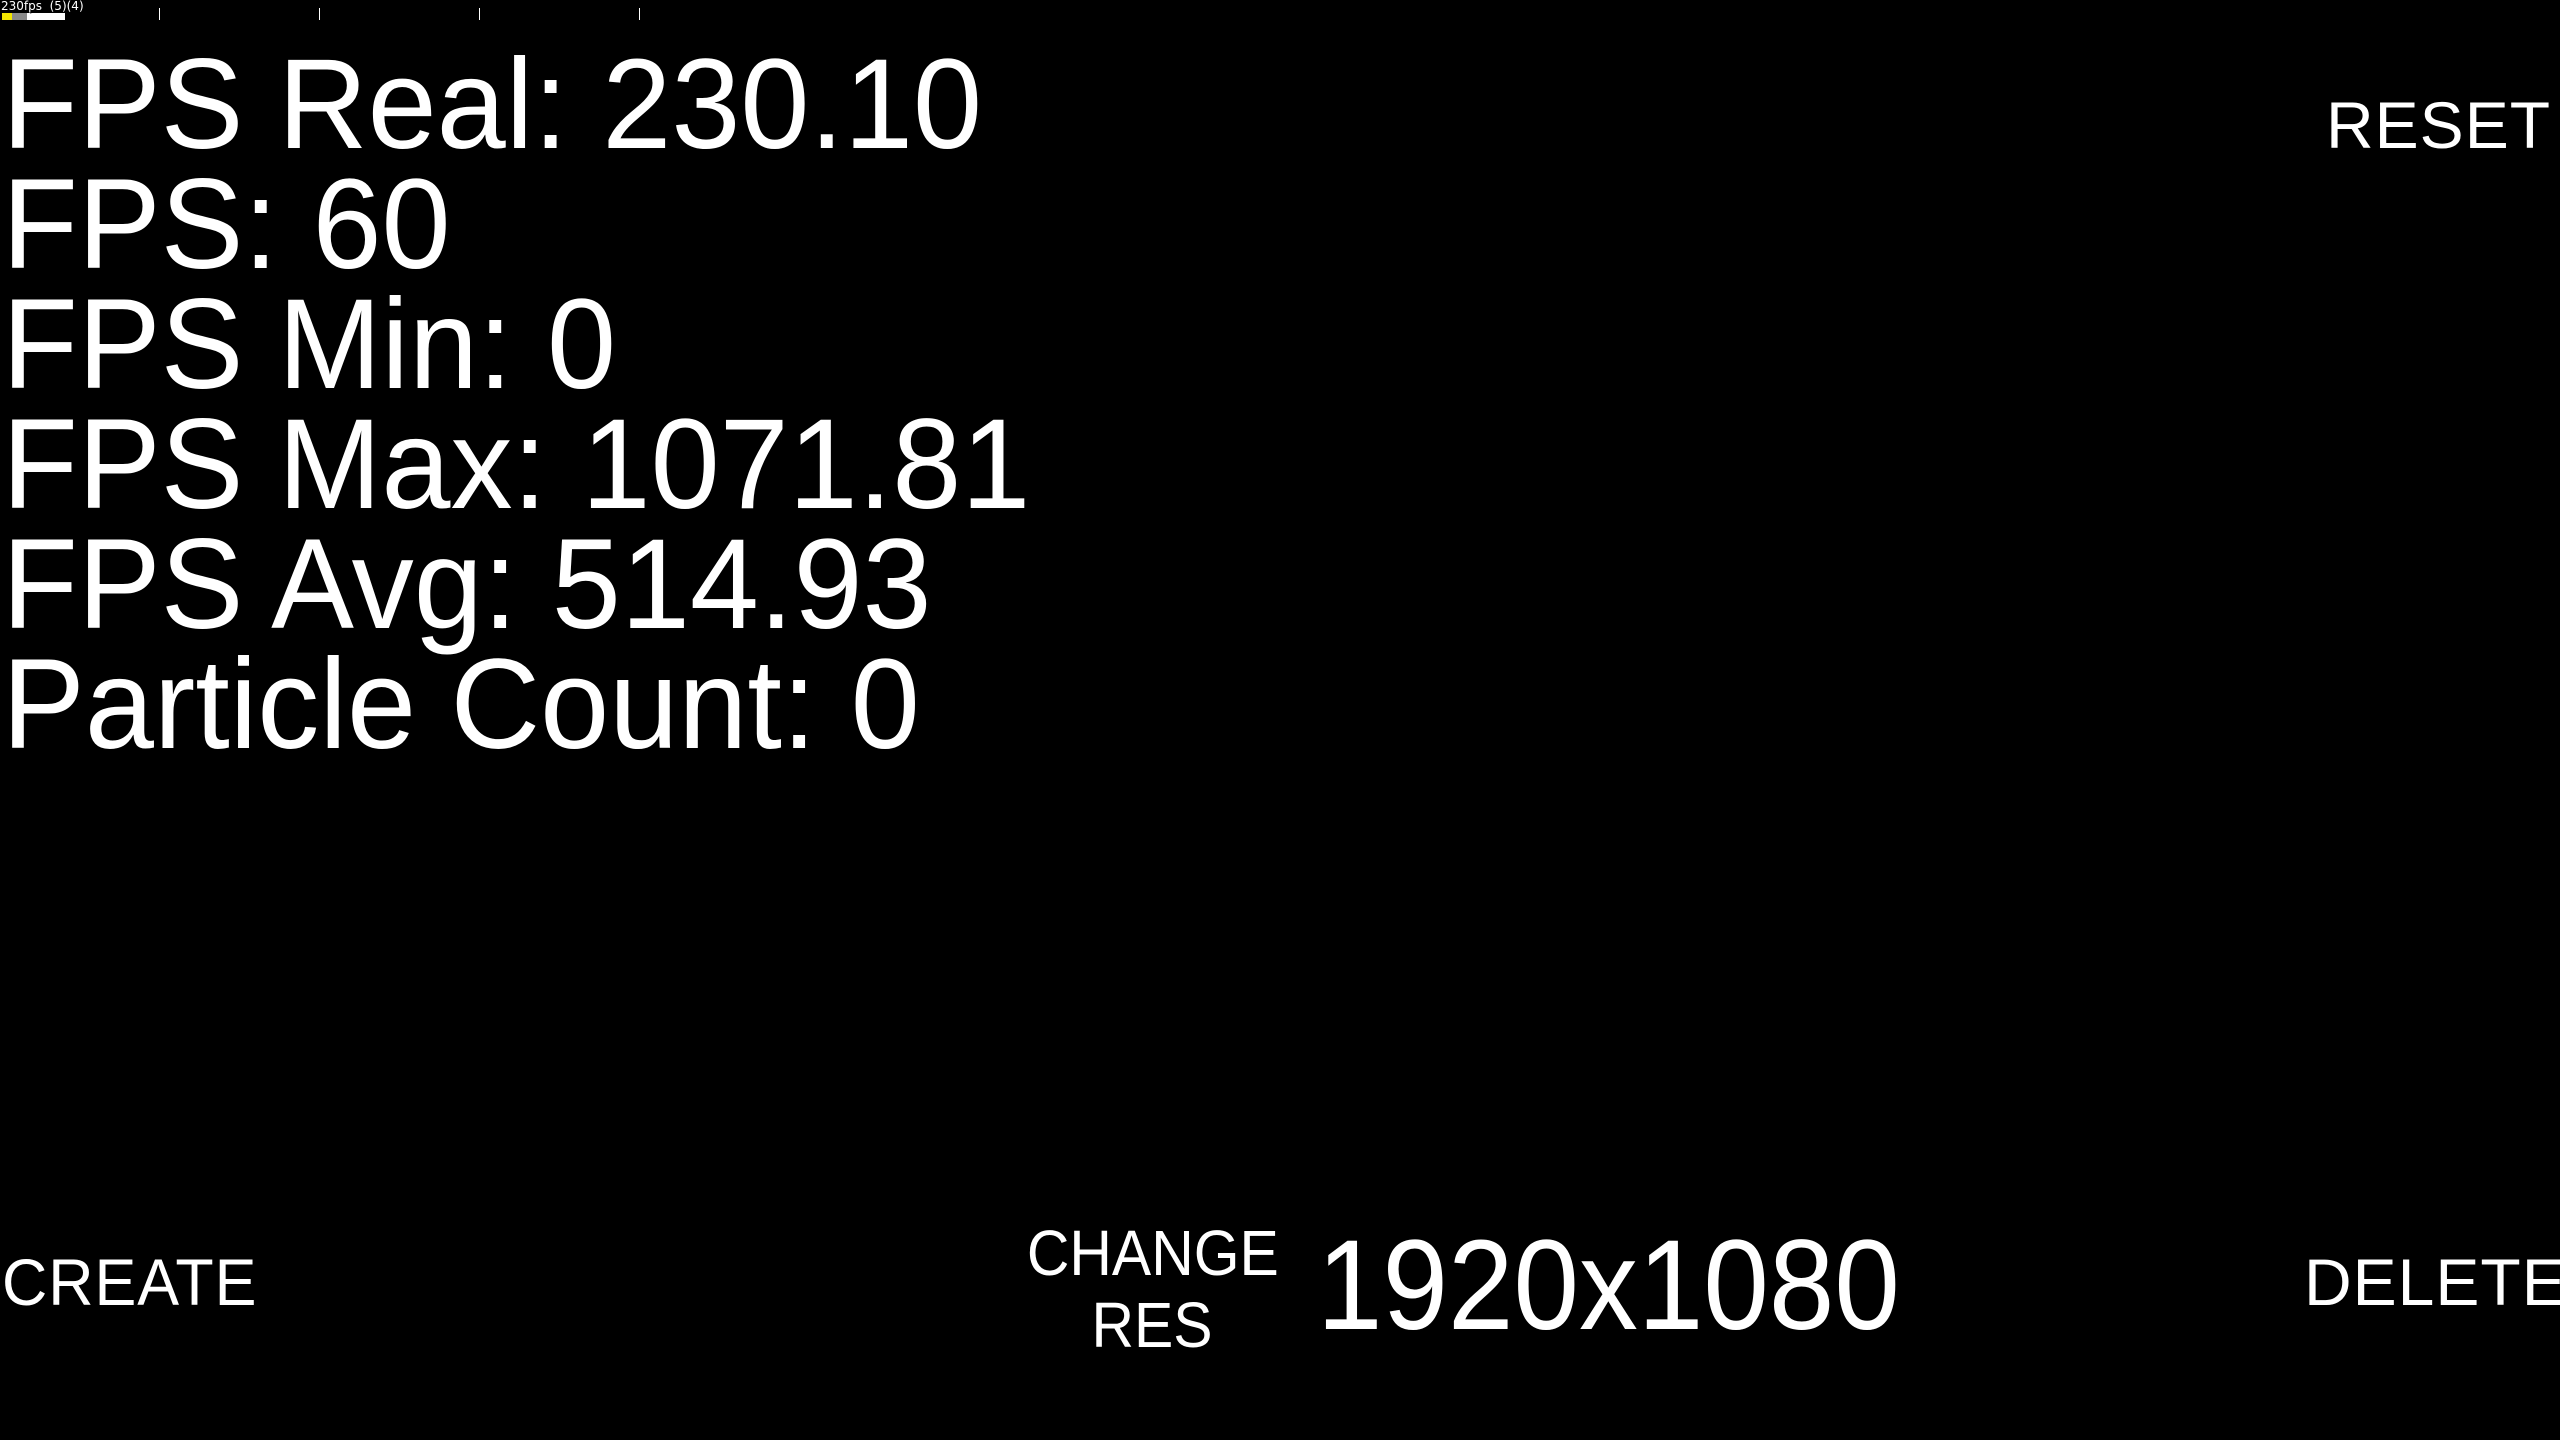 The image size is (2560, 1440). What do you see at coordinates (792, 104) in the screenshot?
I see `stat-value: 230.10` at bounding box center [792, 104].